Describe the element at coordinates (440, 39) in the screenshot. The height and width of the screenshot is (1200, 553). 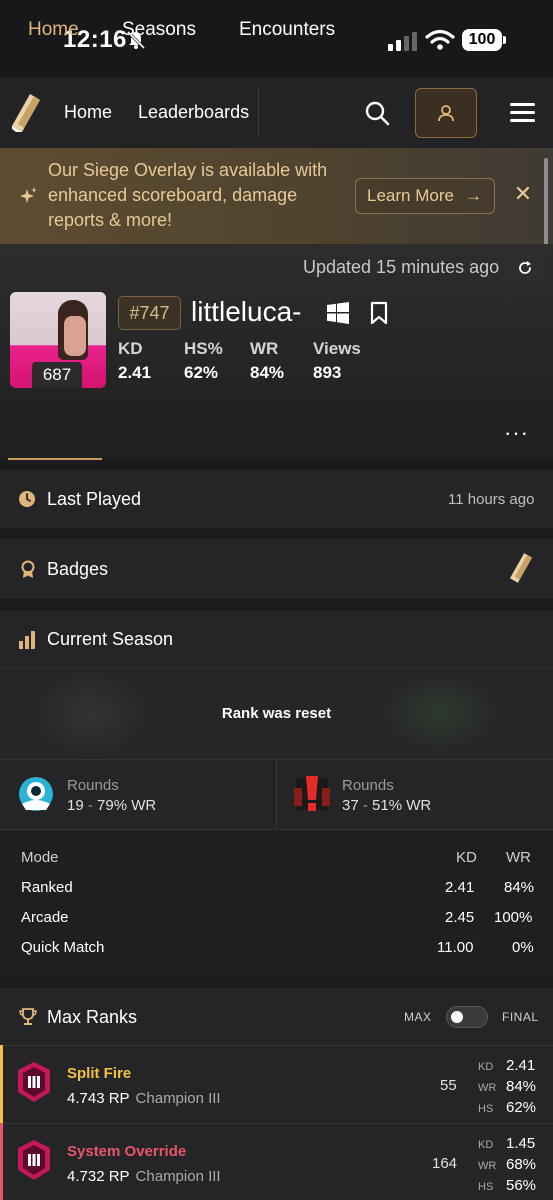
I see `wifi-icon` at that location.